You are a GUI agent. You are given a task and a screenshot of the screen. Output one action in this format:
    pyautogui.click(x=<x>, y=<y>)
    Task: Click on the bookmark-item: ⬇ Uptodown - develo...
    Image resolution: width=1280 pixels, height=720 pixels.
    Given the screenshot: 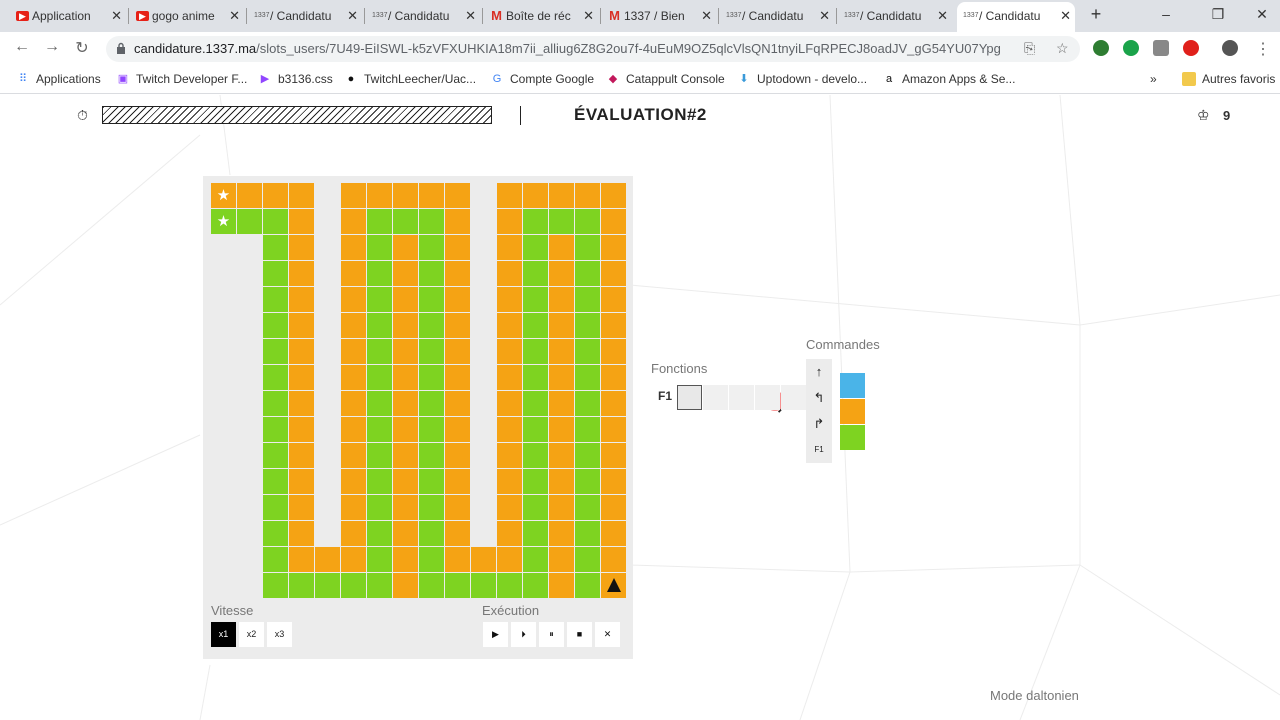 What is the action you would take?
    pyautogui.click(x=802, y=80)
    